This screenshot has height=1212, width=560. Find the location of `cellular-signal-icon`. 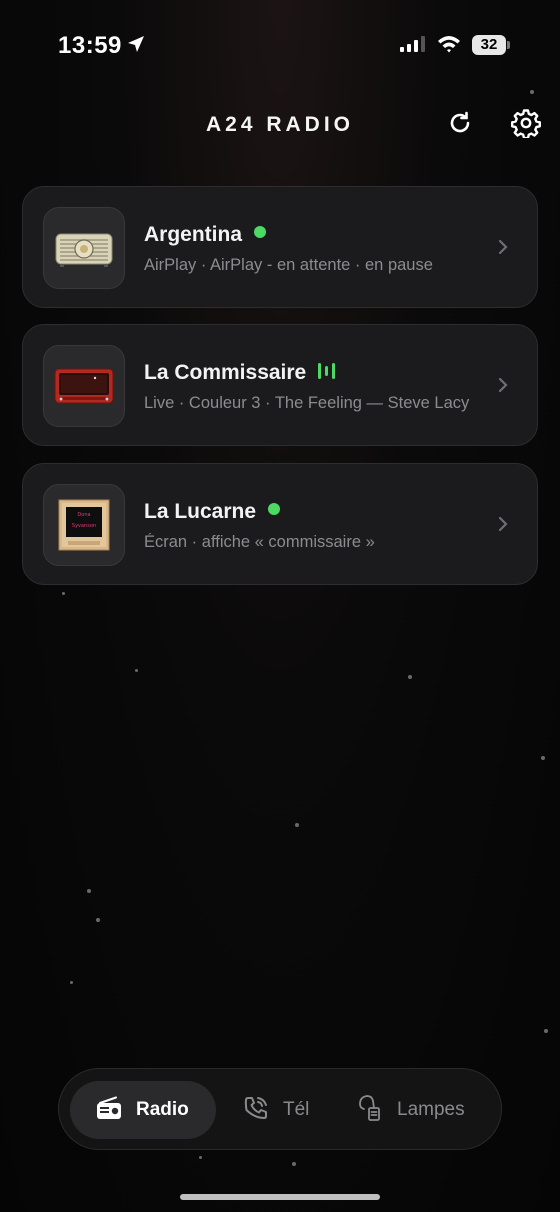

cellular-signal-icon is located at coordinates (412, 44).